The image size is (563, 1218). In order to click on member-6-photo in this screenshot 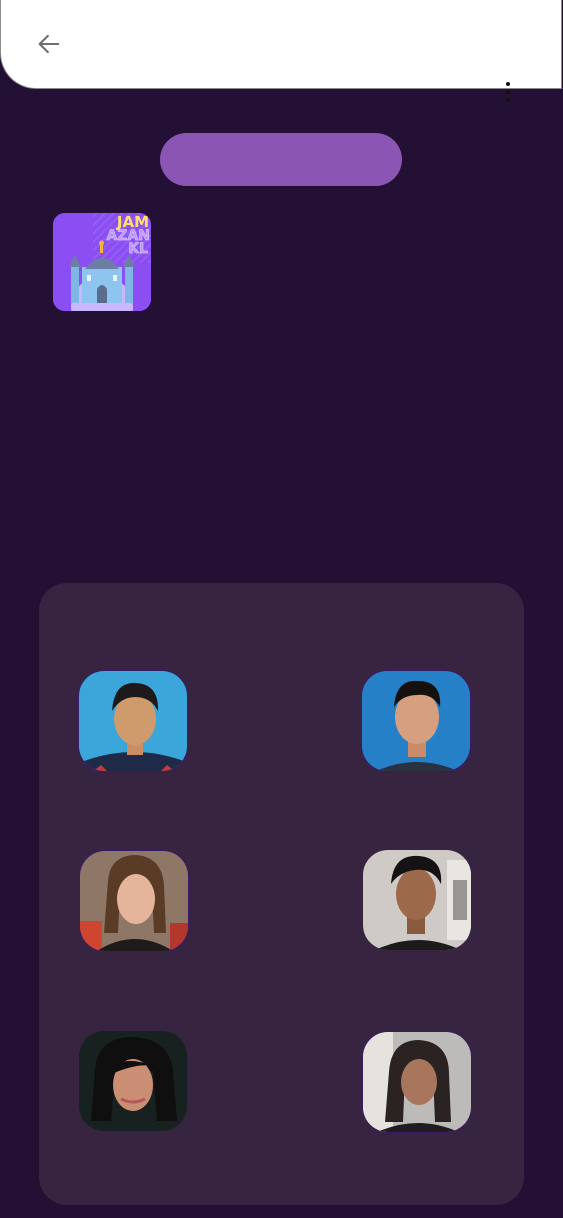, I will do `click(417, 1082)`.